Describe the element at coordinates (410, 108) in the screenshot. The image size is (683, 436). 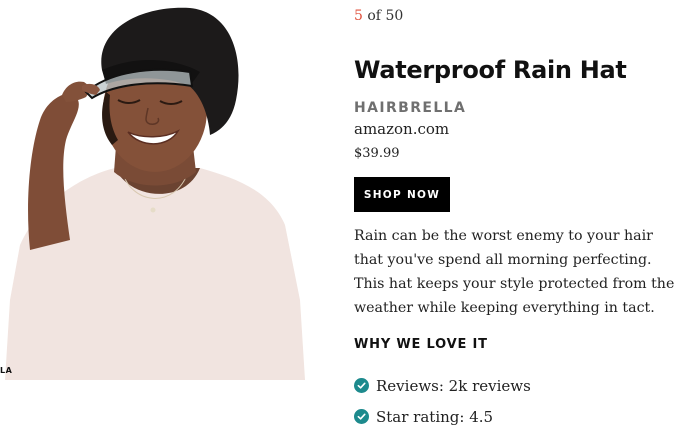
I see `product-brand: HAIRBRELLA` at that location.